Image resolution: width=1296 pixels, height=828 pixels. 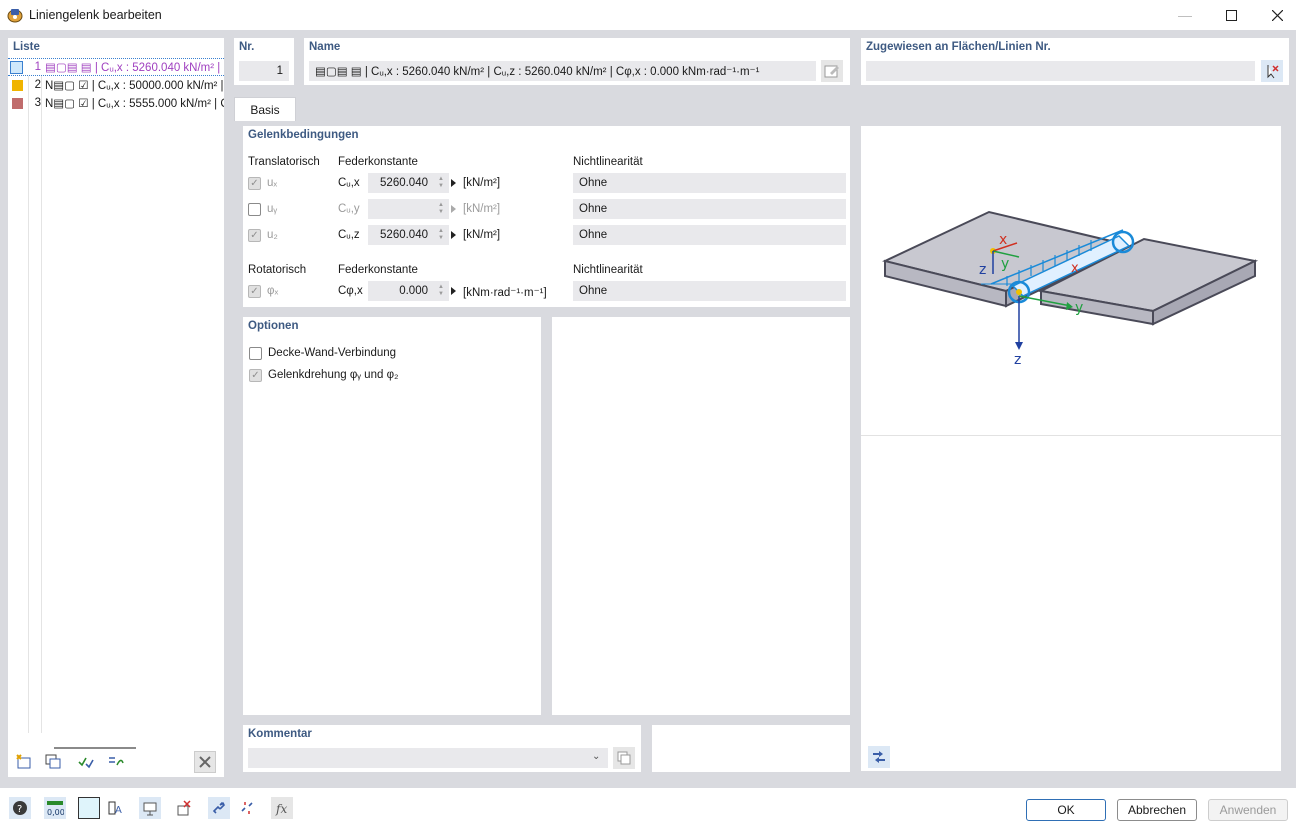 What do you see at coordinates (401, 291) in the screenshot?
I see `cphix-input: 0.000` at bounding box center [401, 291].